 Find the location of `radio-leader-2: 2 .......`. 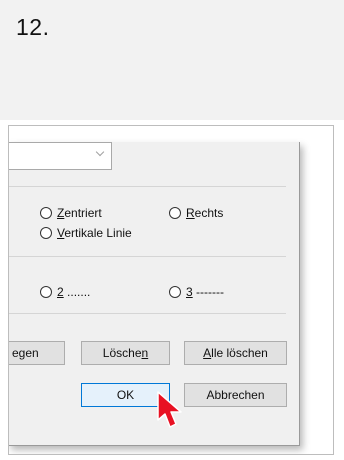

radio-leader-2: 2 ....... is located at coordinates (65, 292).